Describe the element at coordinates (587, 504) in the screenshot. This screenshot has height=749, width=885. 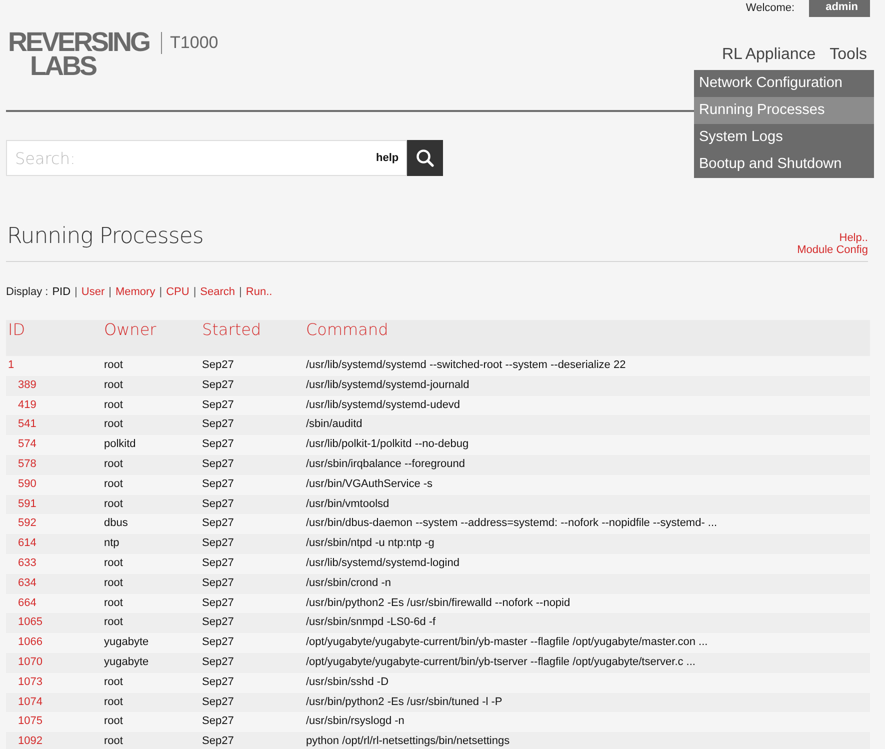
I see `command-cell: /usr/bin/vmtoolsd` at that location.